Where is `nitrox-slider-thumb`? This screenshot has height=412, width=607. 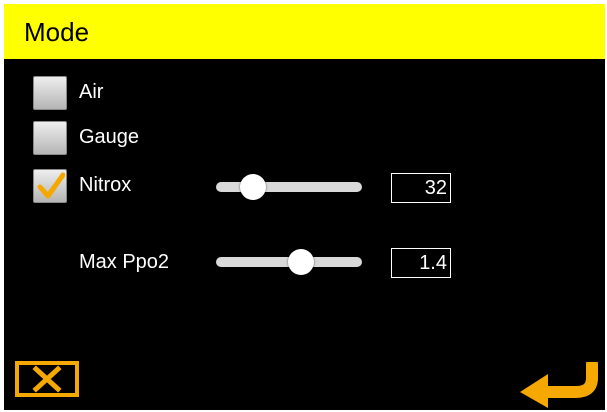
nitrox-slider-thumb is located at coordinates (253, 187).